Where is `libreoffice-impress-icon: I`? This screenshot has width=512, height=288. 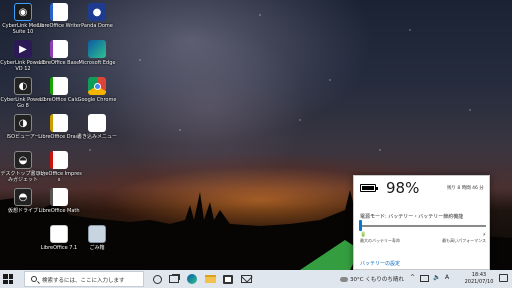 libreoffice-impress-icon: I is located at coordinates (59, 160).